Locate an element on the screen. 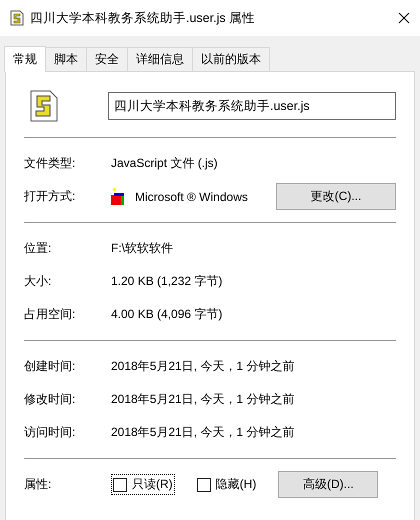 This screenshot has width=420, height=520. field-value: 1.20 KB (1,232 字节) is located at coordinates (166, 281).